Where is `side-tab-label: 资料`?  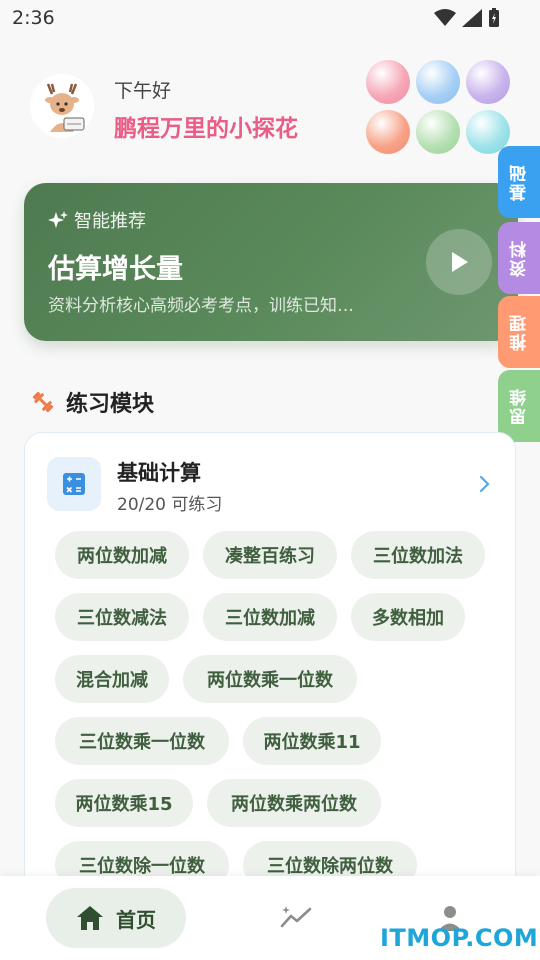 side-tab-label: 资料 is located at coordinates (519, 258).